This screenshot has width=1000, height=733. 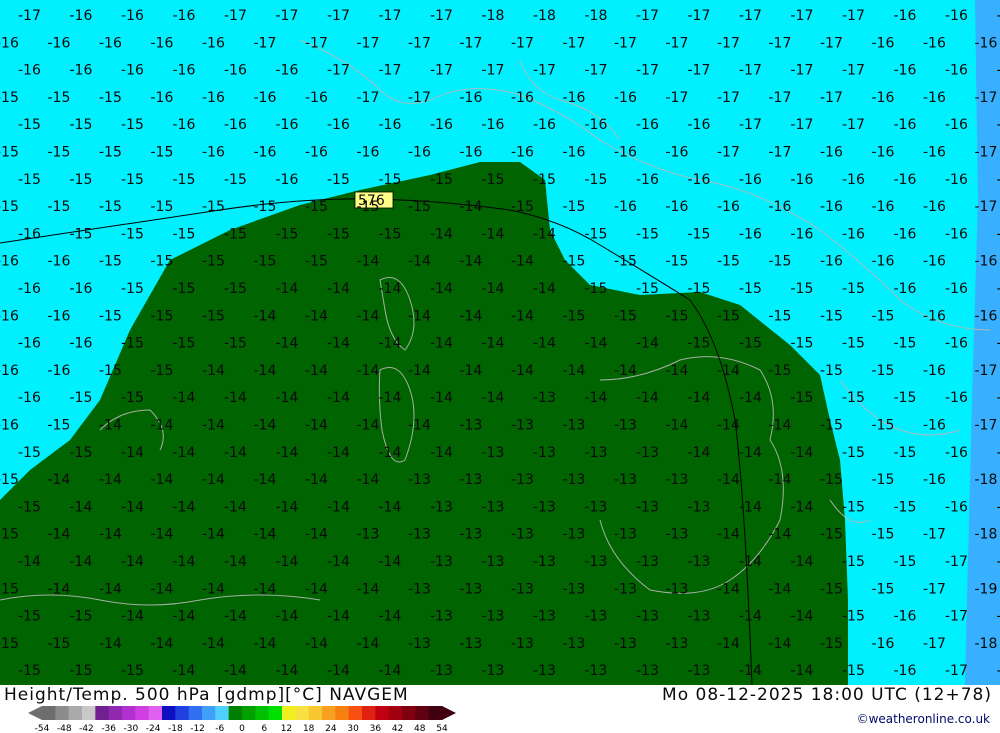 What do you see at coordinates (153, 728) in the screenshot?
I see `legend-tick-label: -24` at bounding box center [153, 728].